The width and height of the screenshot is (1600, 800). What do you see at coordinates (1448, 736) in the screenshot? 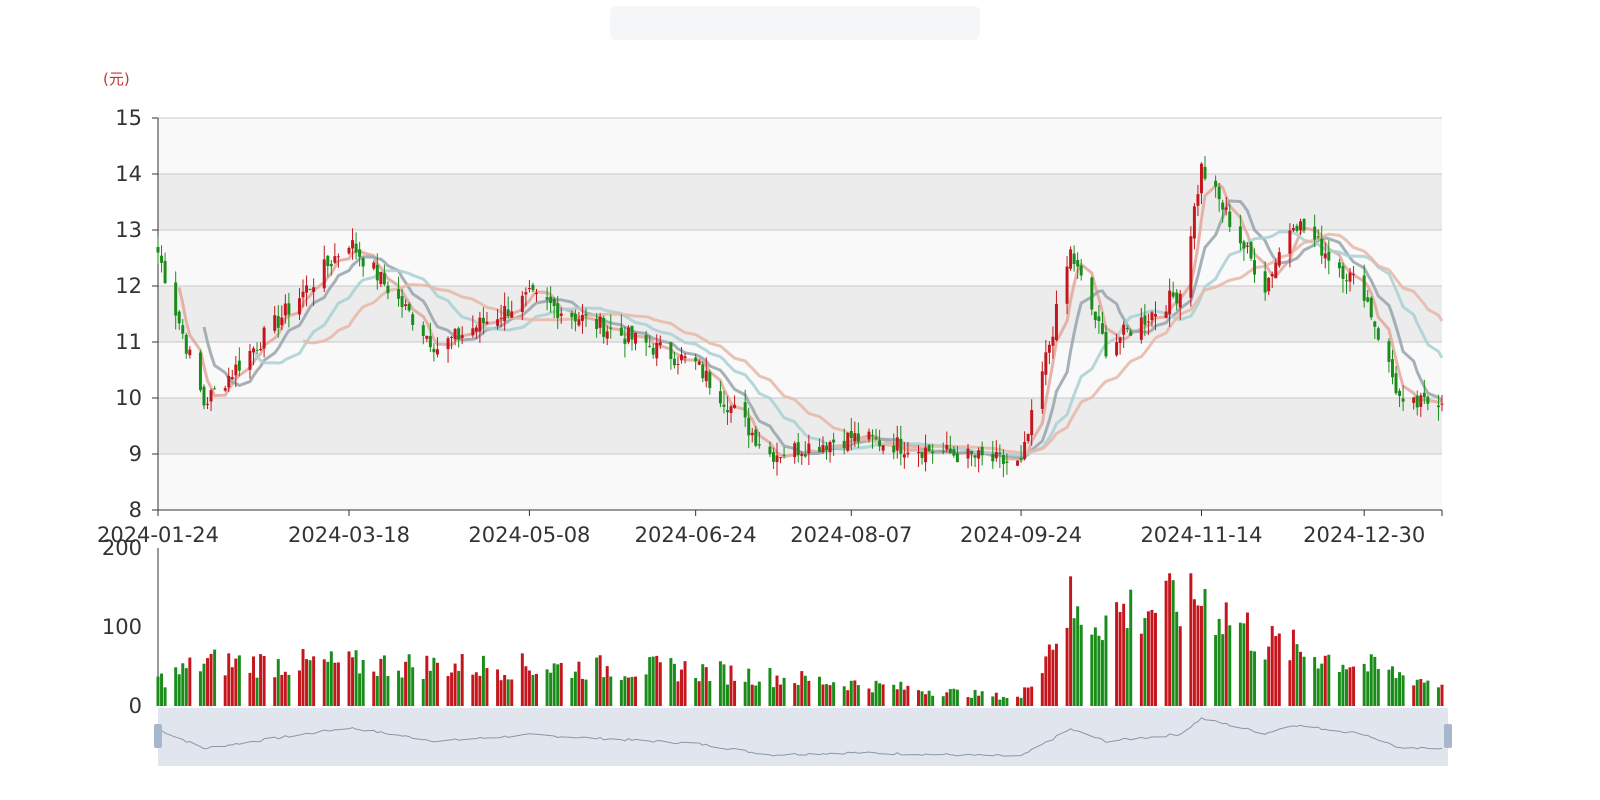
I see `zoom-slider-handle-right` at bounding box center [1448, 736].